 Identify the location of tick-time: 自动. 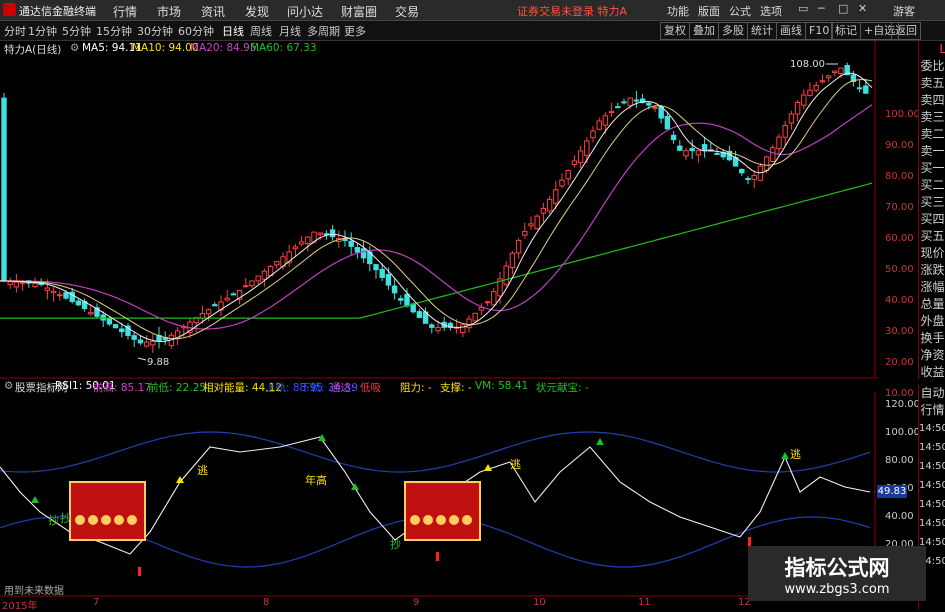
(932, 393).